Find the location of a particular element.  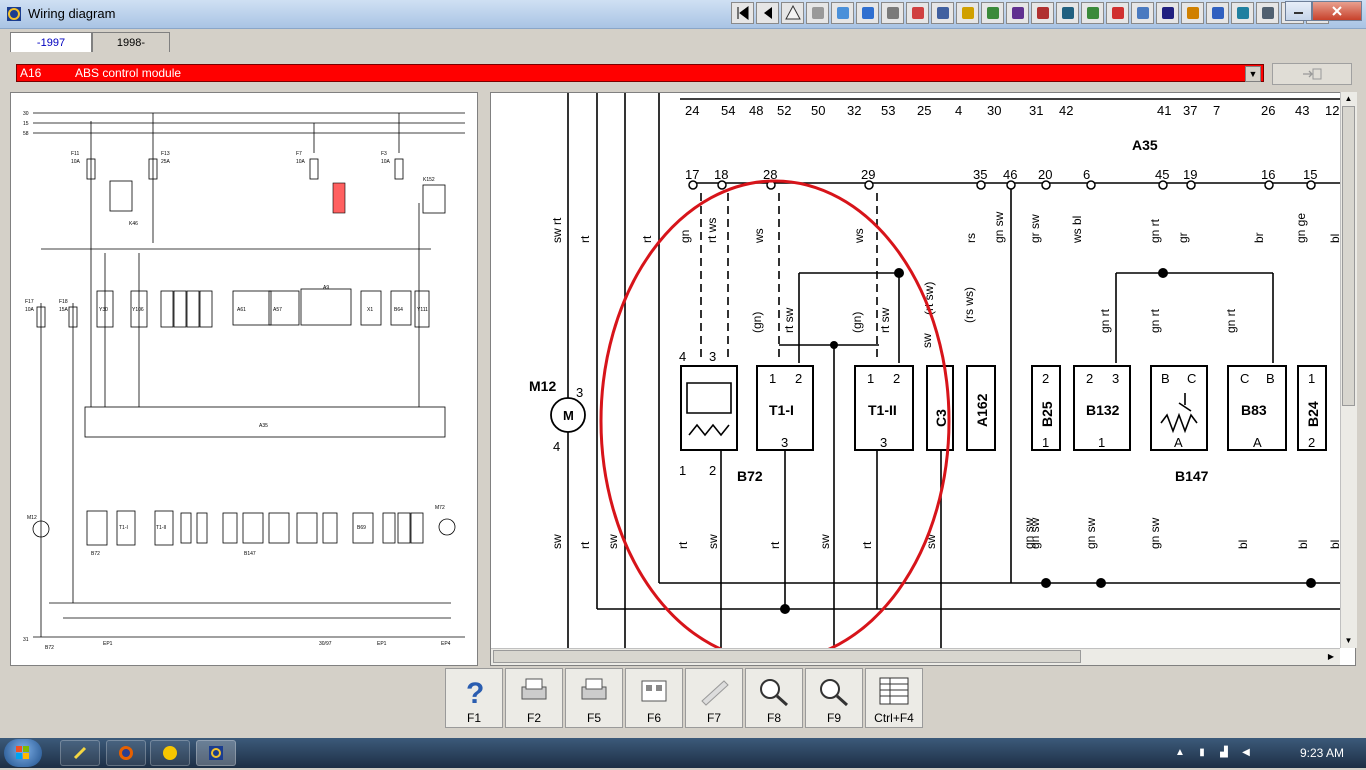

fuse-label: 10A is located at coordinates (386, 162).